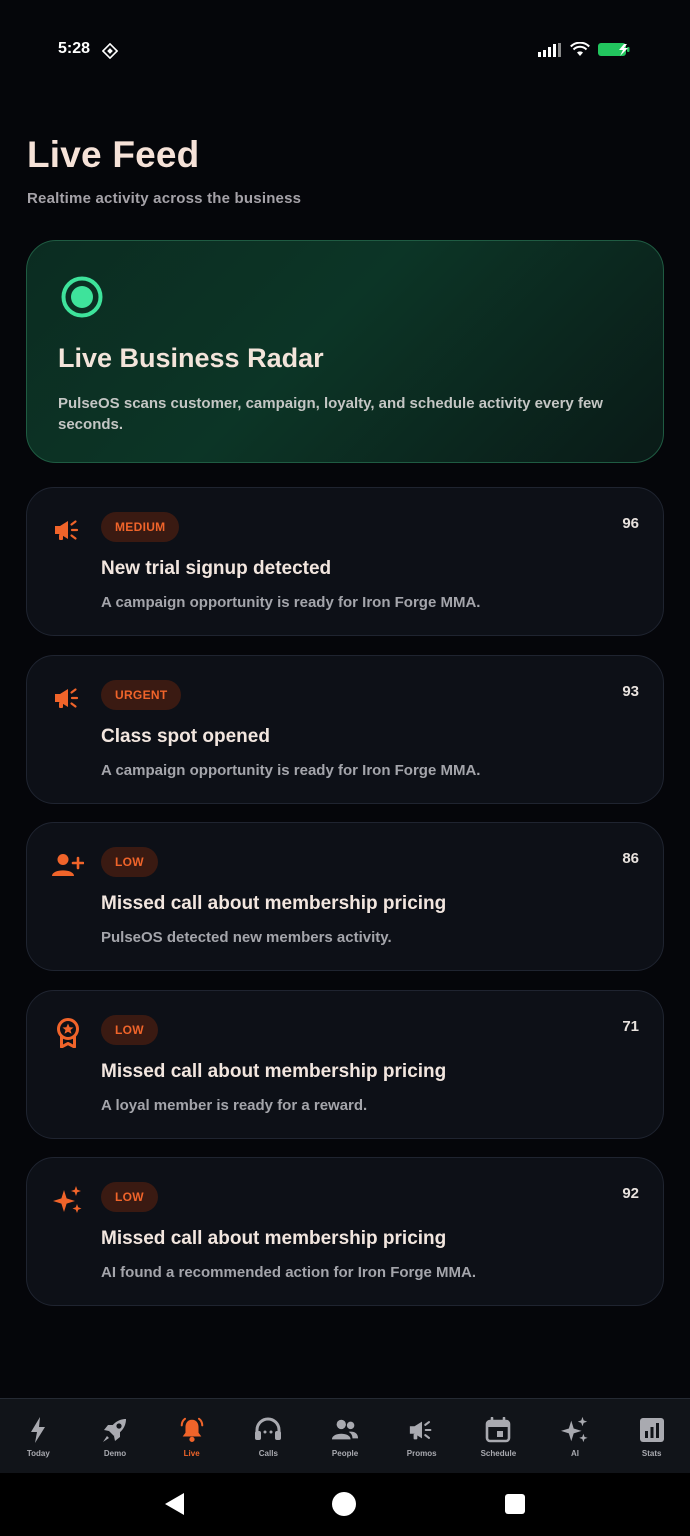 This screenshot has width=690, height=1536. What do you see at coordinates (246, 937) in the screenshot?
I see `feed-description: PulseOS detected new members activity.` at bounding box center [246, 937].